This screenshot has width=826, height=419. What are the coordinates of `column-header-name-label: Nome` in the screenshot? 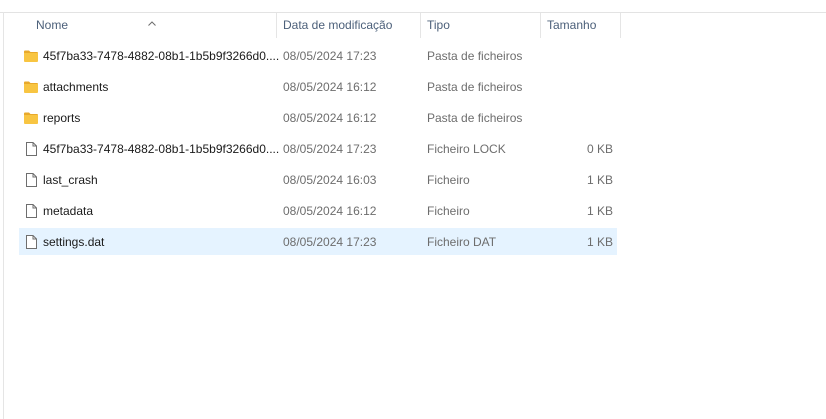 It's located at (52, 25).